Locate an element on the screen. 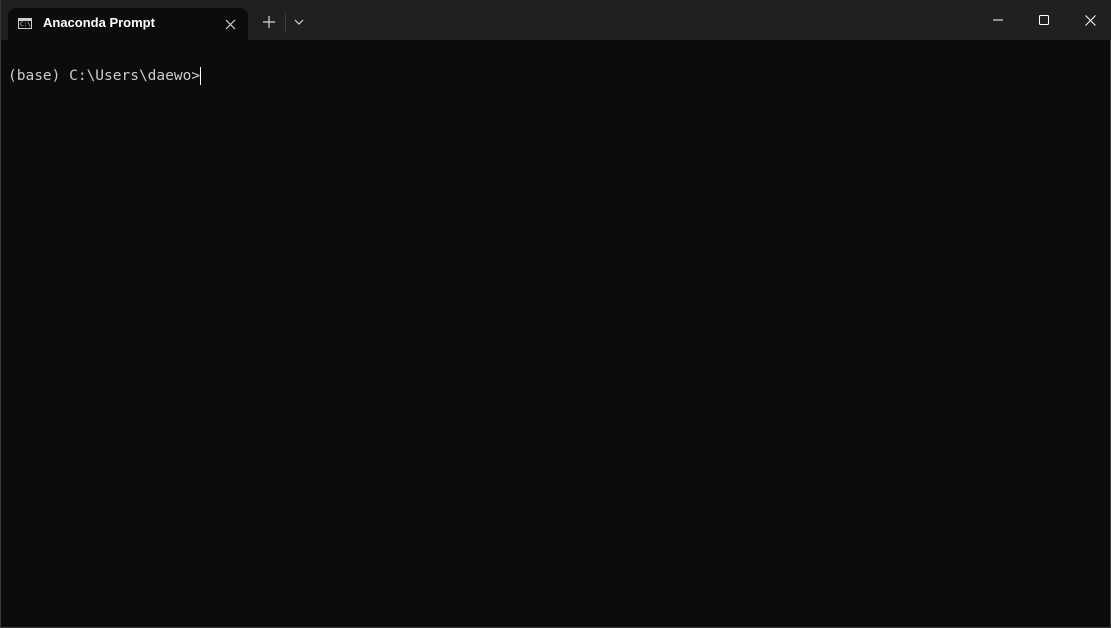  tab-anaconda-prompt: C:\ Anaconda Prompt is located at coordinates (128, 24).